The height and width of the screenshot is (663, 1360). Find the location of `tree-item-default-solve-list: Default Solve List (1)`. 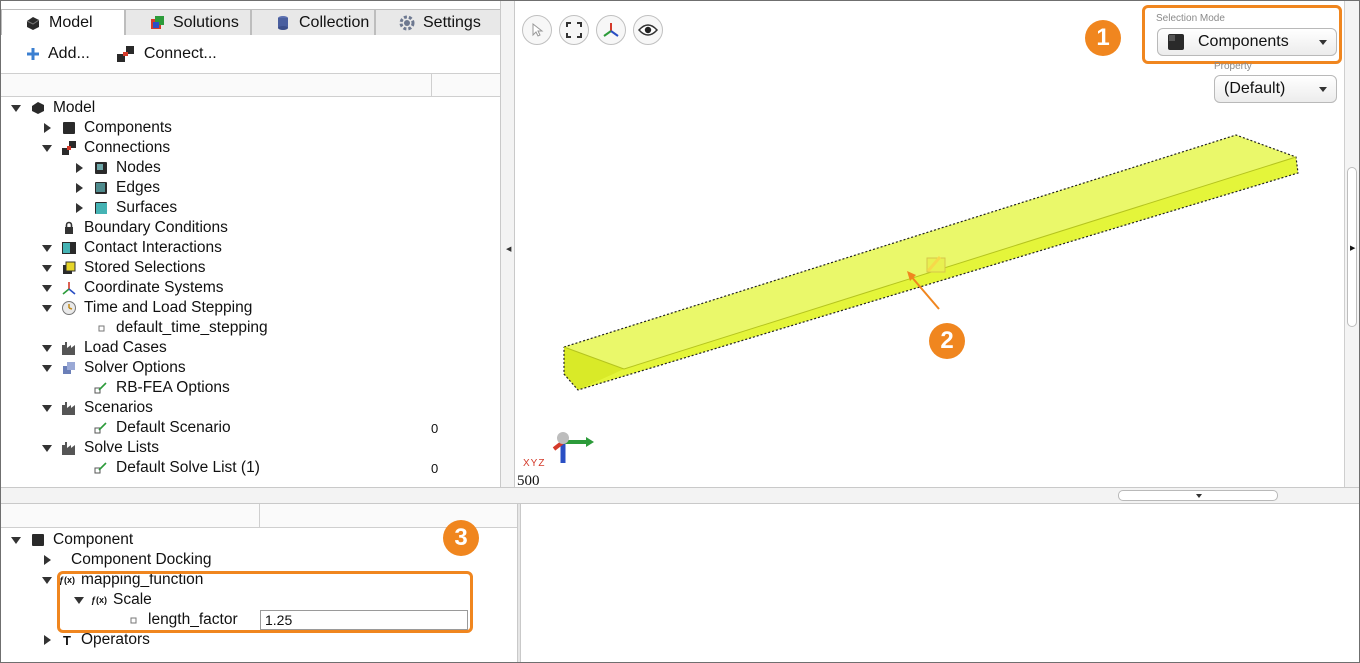

tree-item-default-solve-list: Default Solve List (1) is located at coordinates (166, 468).